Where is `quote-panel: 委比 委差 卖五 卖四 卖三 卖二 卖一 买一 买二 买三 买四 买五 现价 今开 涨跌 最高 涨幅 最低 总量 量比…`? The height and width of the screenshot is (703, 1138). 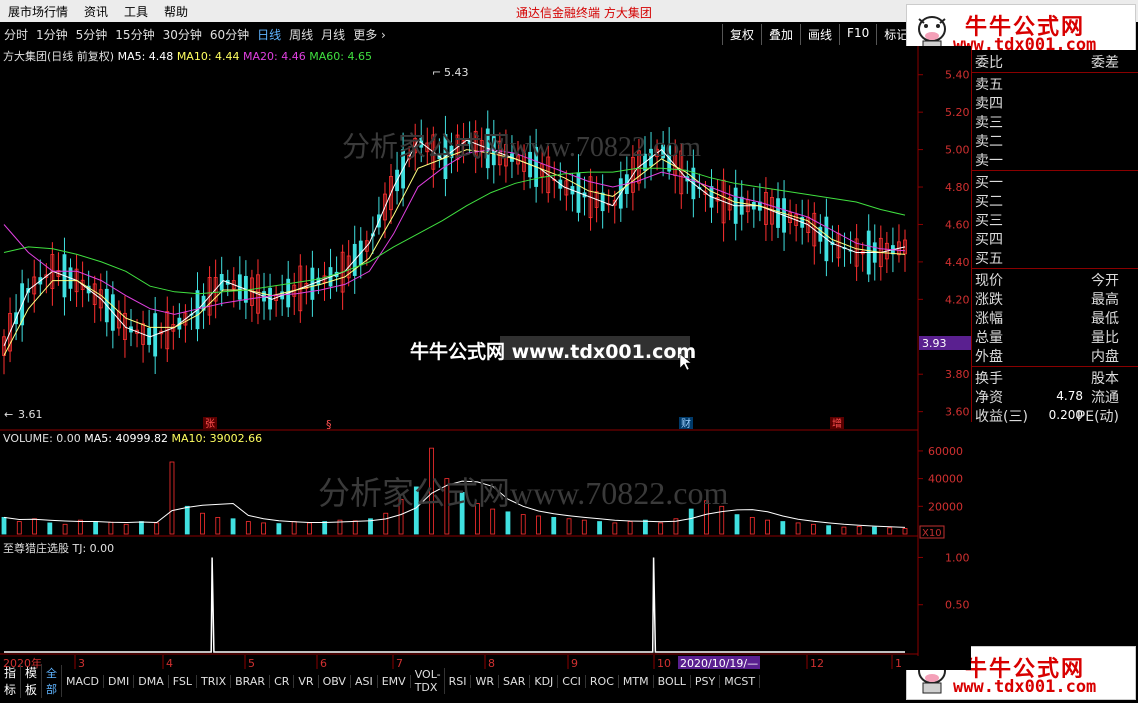 quote-panel: 委比 委差 卖五 卖四 卖三 卖二 卖一 买一 买二 买三 买四 买五 现价 今开 涨跌 最高 涨幅 最低 总量 量比… is located at coordinates (1054, 237).